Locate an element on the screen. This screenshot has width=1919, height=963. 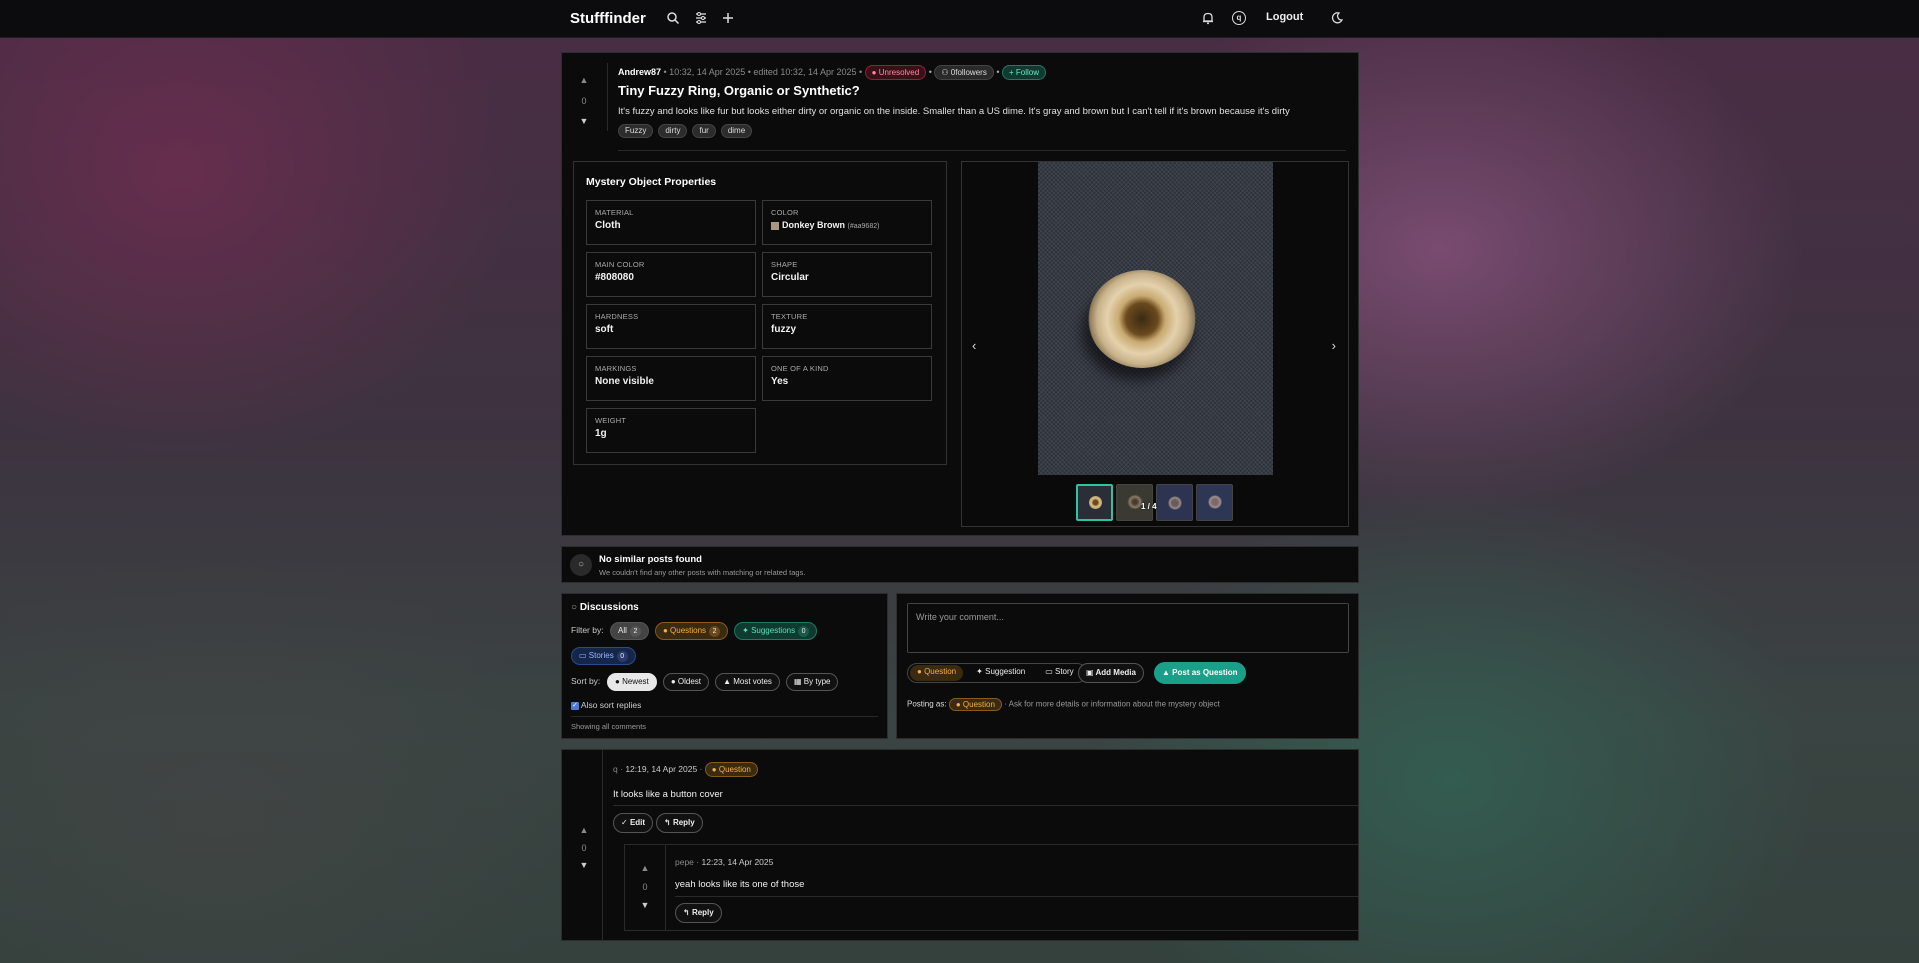
also-sort-replies: ✓ Also sort replies is located at coordinates (606, 705).